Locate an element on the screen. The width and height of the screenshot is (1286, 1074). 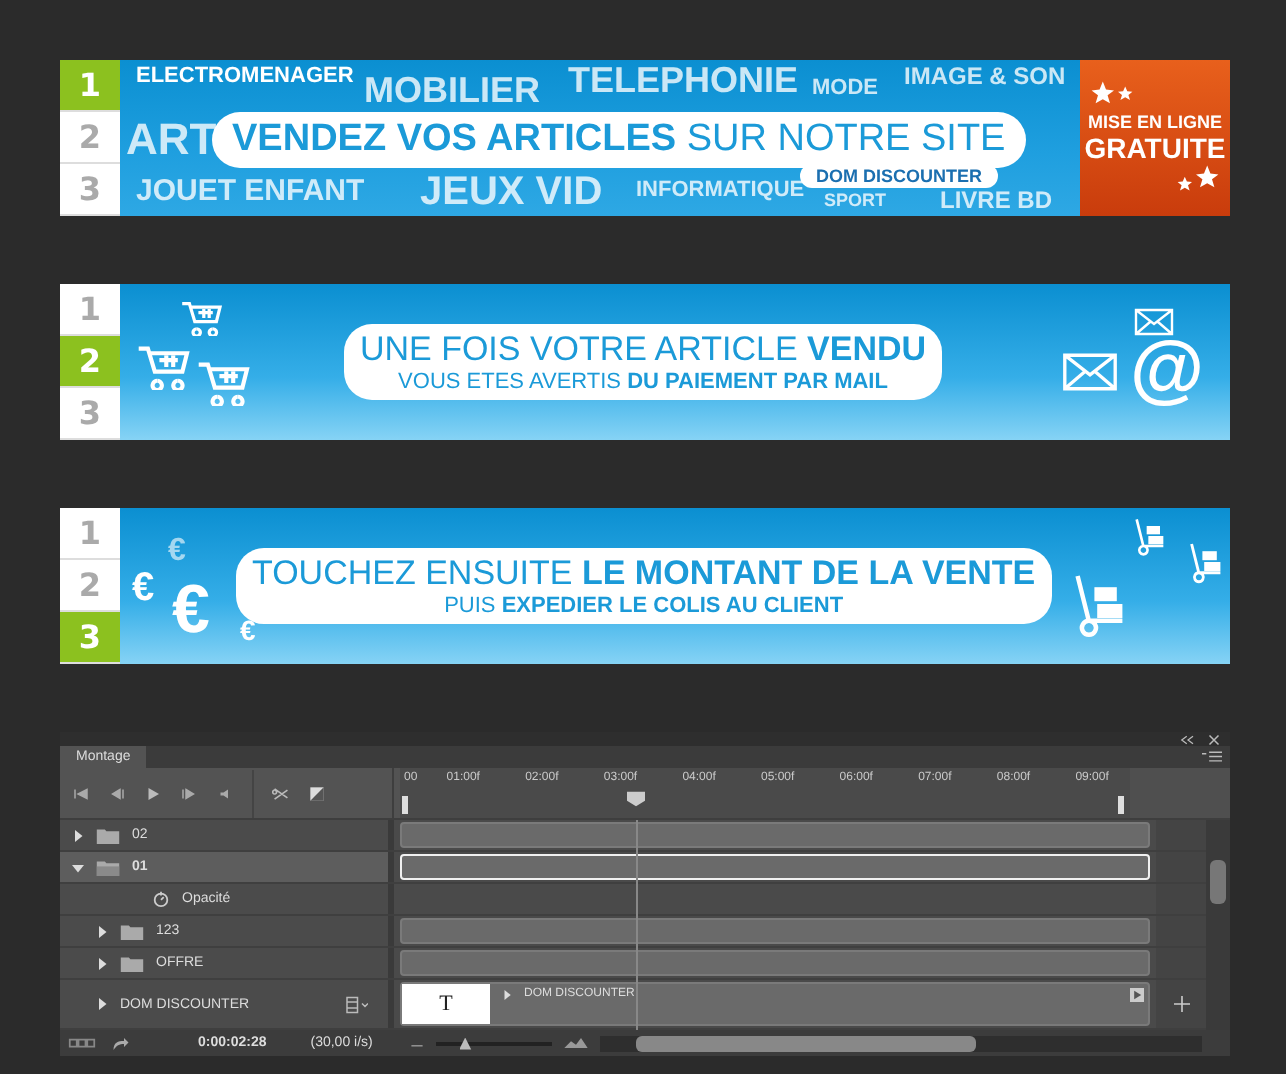
layer-thumbnail: T is located at coordinates (446, 1004).